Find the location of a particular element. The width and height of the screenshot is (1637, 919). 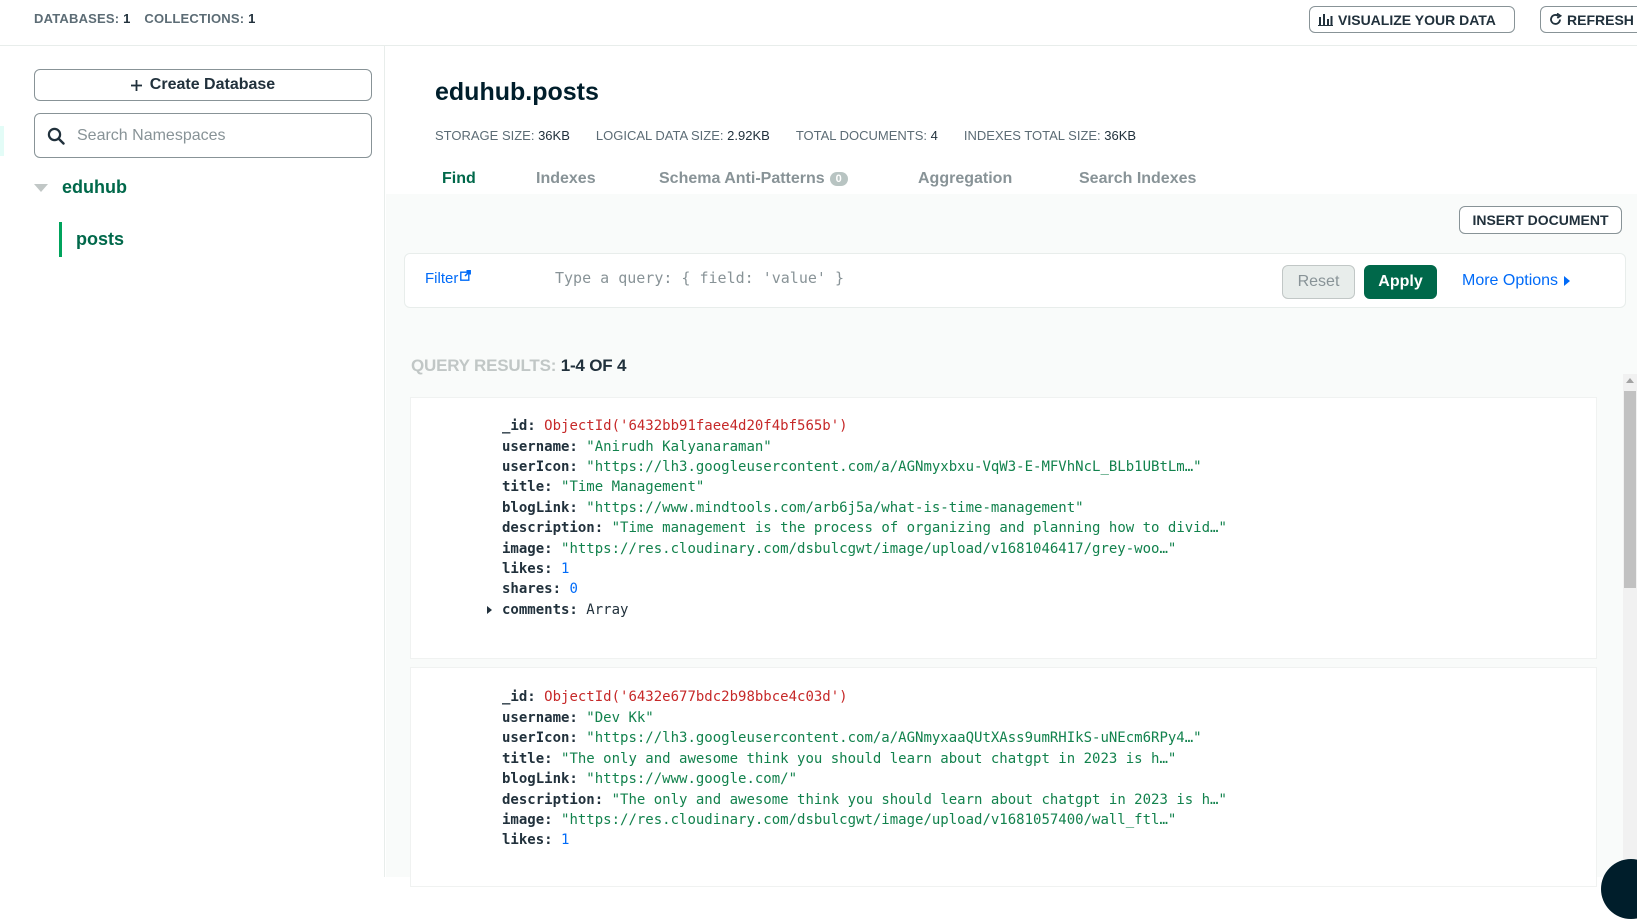

field-bloglink: blogLink: "https://www.google.com/" is located at coordinates (649, 779).